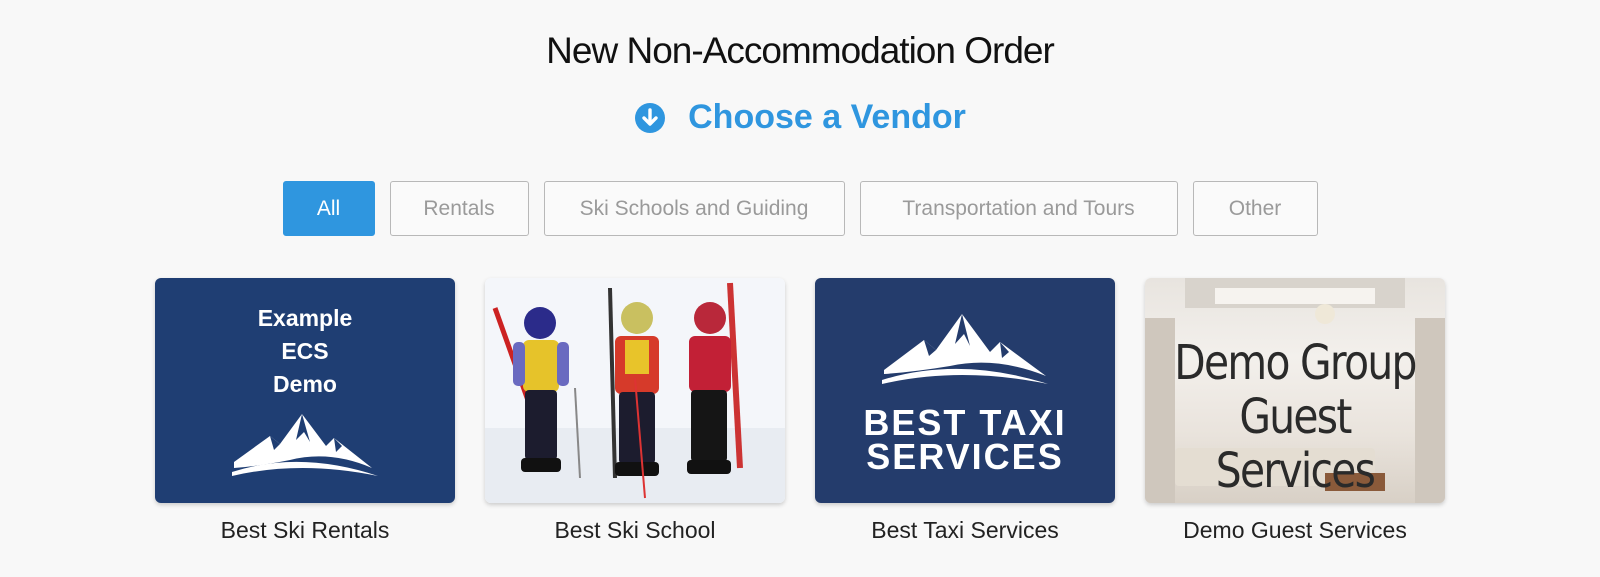 Image resolution: width=1600 pixels, height=577 pixels. Describe the element at coordinates (328, 208) in the screenshot. I see `filter-all-button: All` at that location.